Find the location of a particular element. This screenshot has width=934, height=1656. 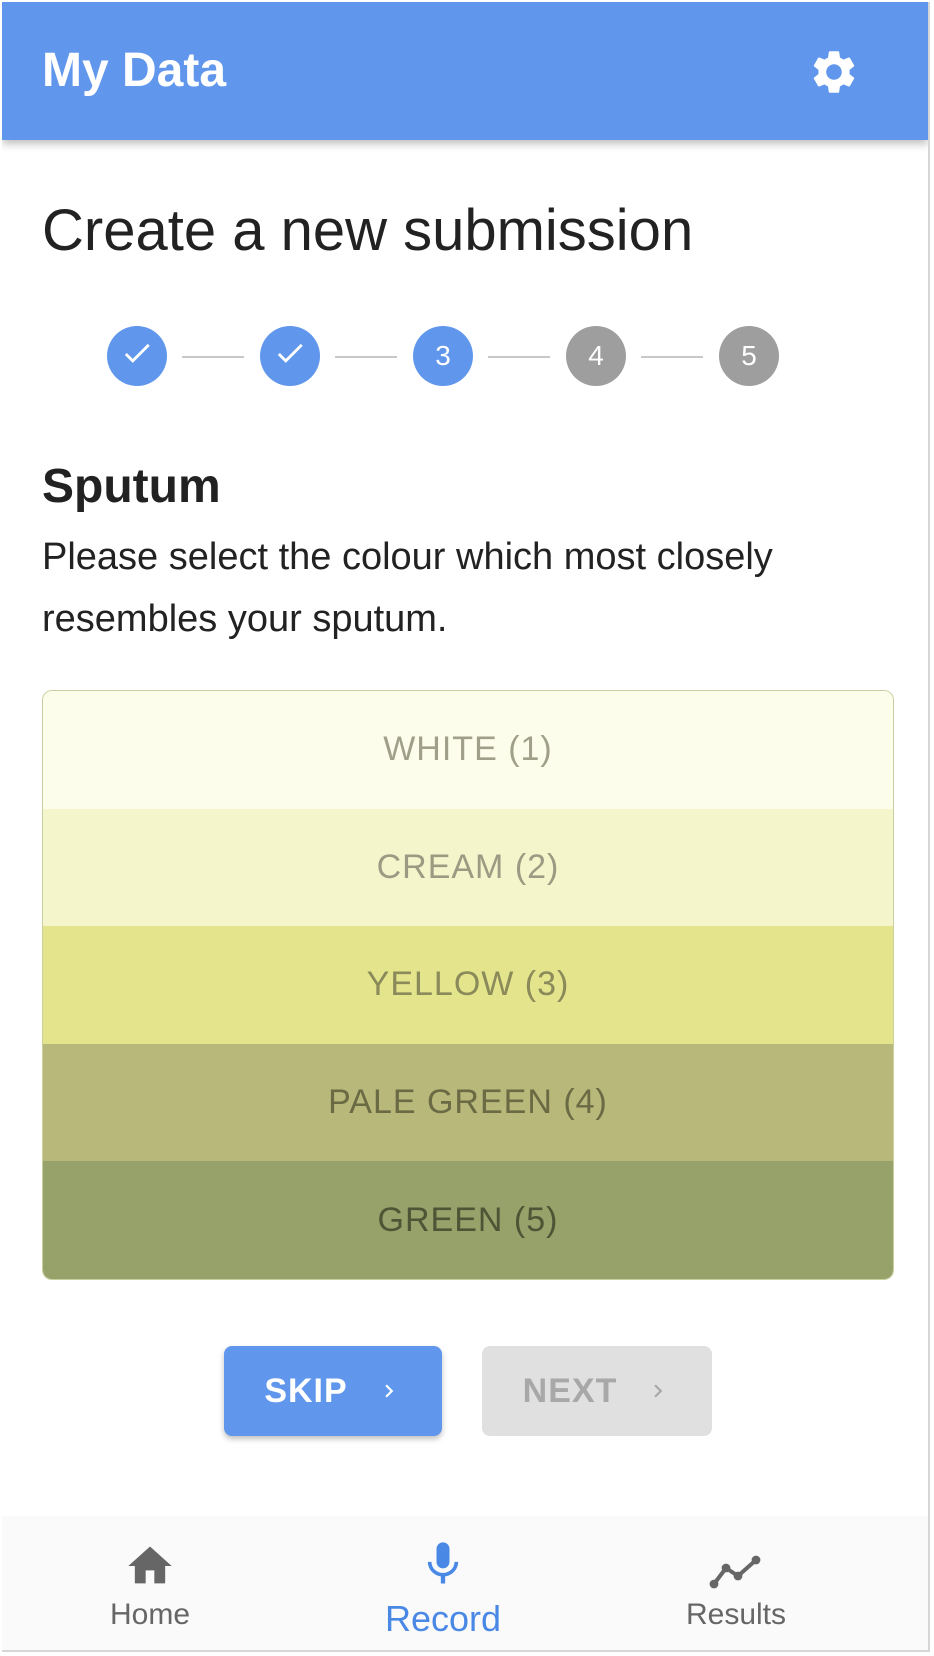

skip-button: SKIP is located at coordinates (333, 1391).